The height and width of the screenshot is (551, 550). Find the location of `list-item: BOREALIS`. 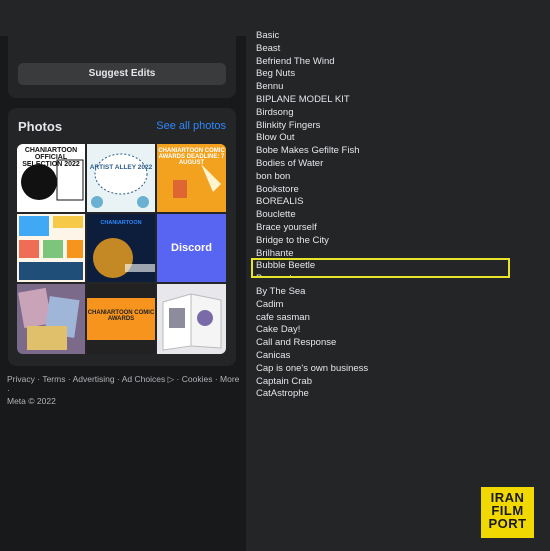

list-item: BOREALIS is located at coordinates (312, 202).